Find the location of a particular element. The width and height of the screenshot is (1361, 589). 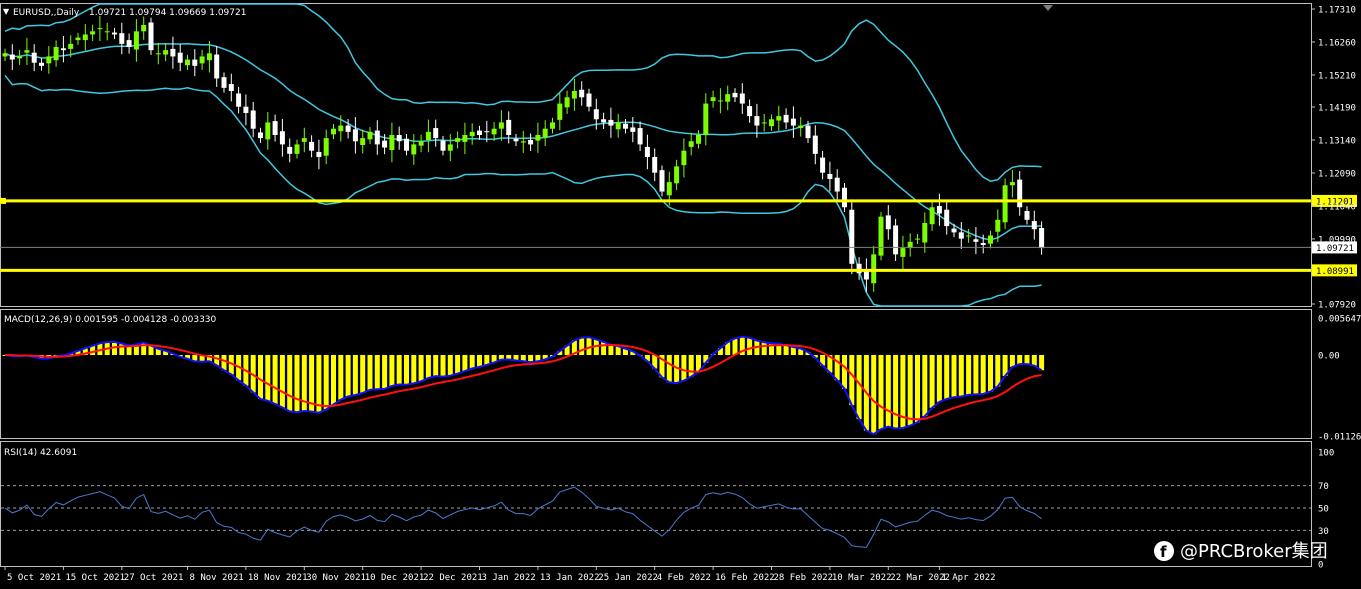

price-axis-label: 1.11040 is located at coordinates (1337, 207).